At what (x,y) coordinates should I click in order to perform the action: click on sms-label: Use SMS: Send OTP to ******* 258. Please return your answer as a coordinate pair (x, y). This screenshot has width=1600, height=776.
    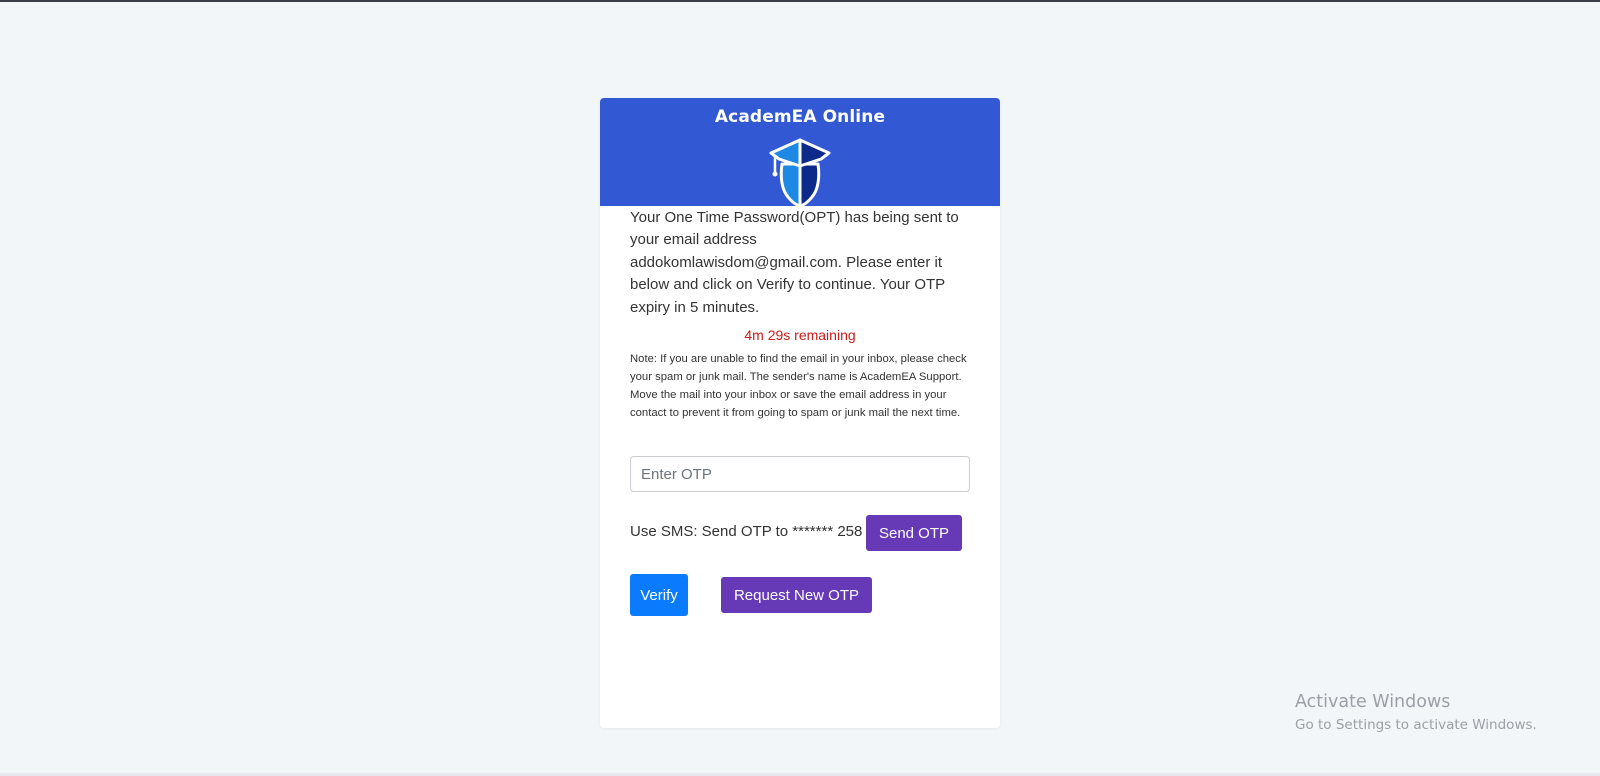
    Looking at the image, I should click on (746, 531).